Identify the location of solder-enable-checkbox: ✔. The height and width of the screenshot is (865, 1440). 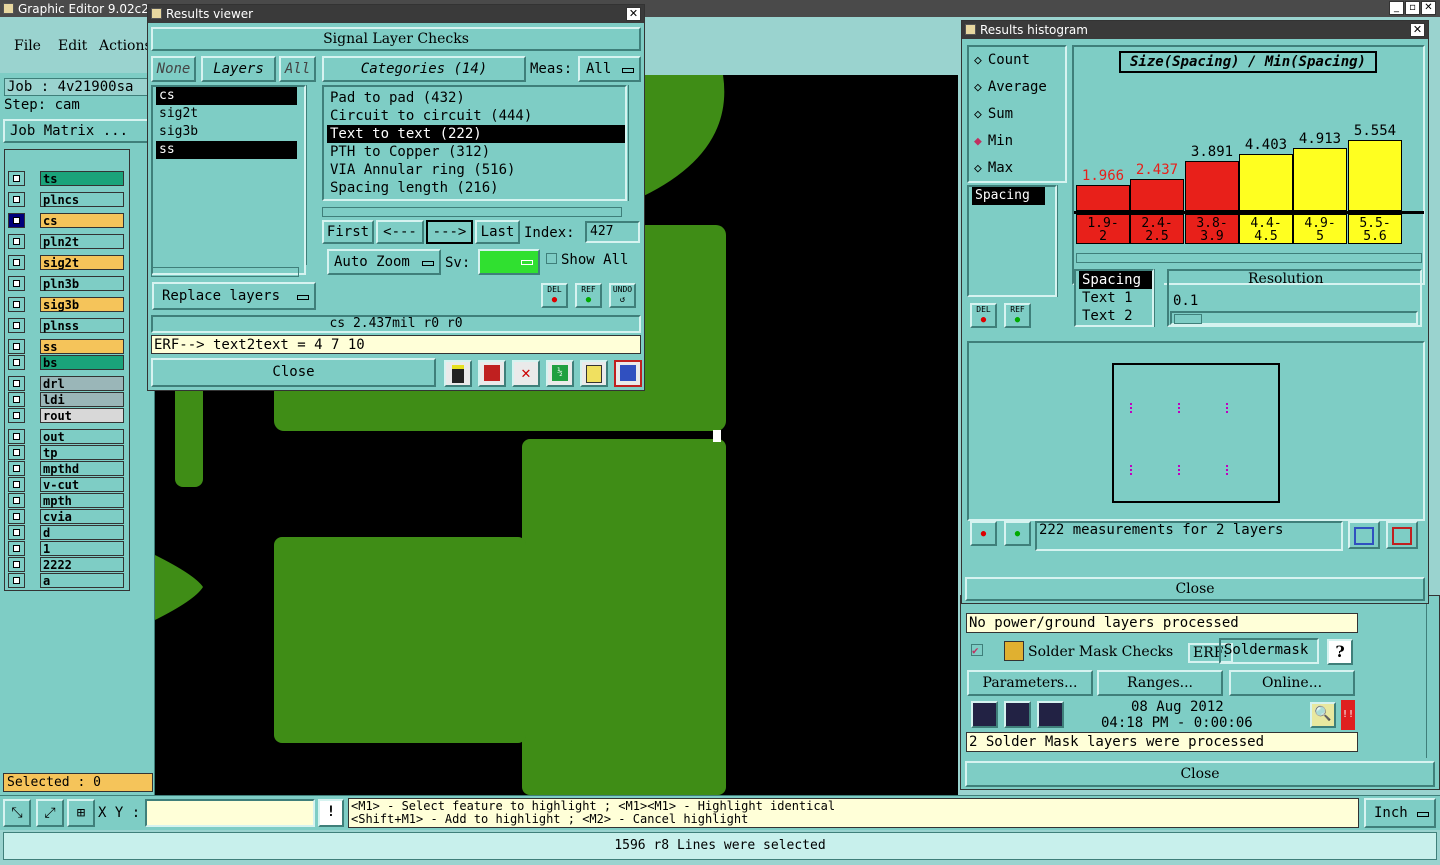
(977, 650).